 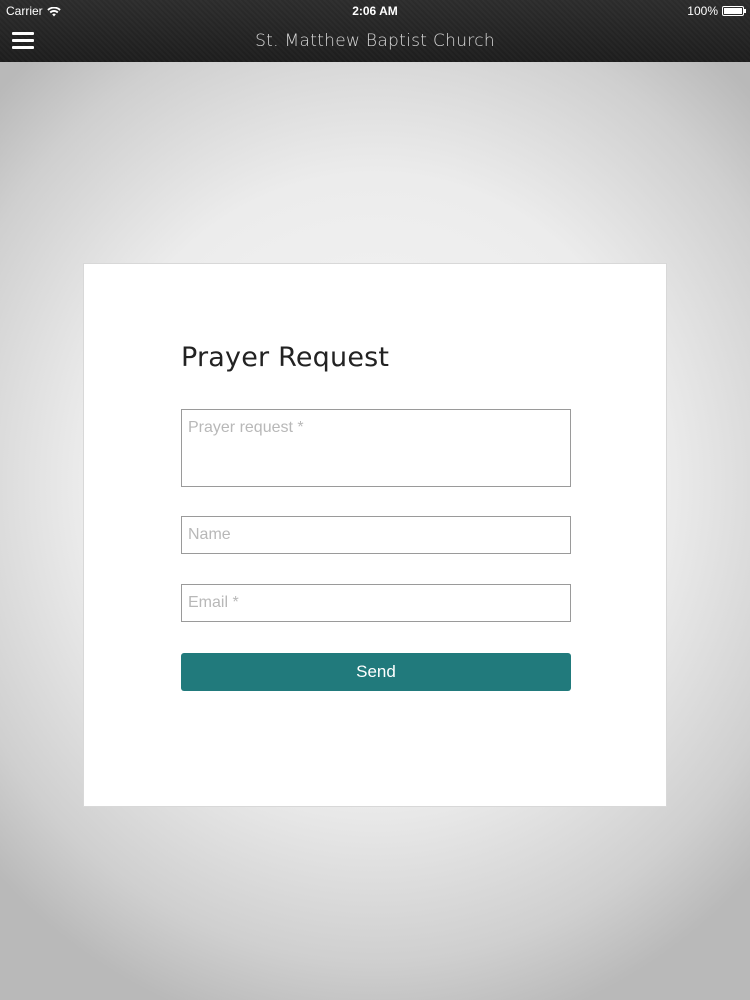 I want to click on status-bar: Carrier 2:06 AM 100%, so click(x=375, y=11).